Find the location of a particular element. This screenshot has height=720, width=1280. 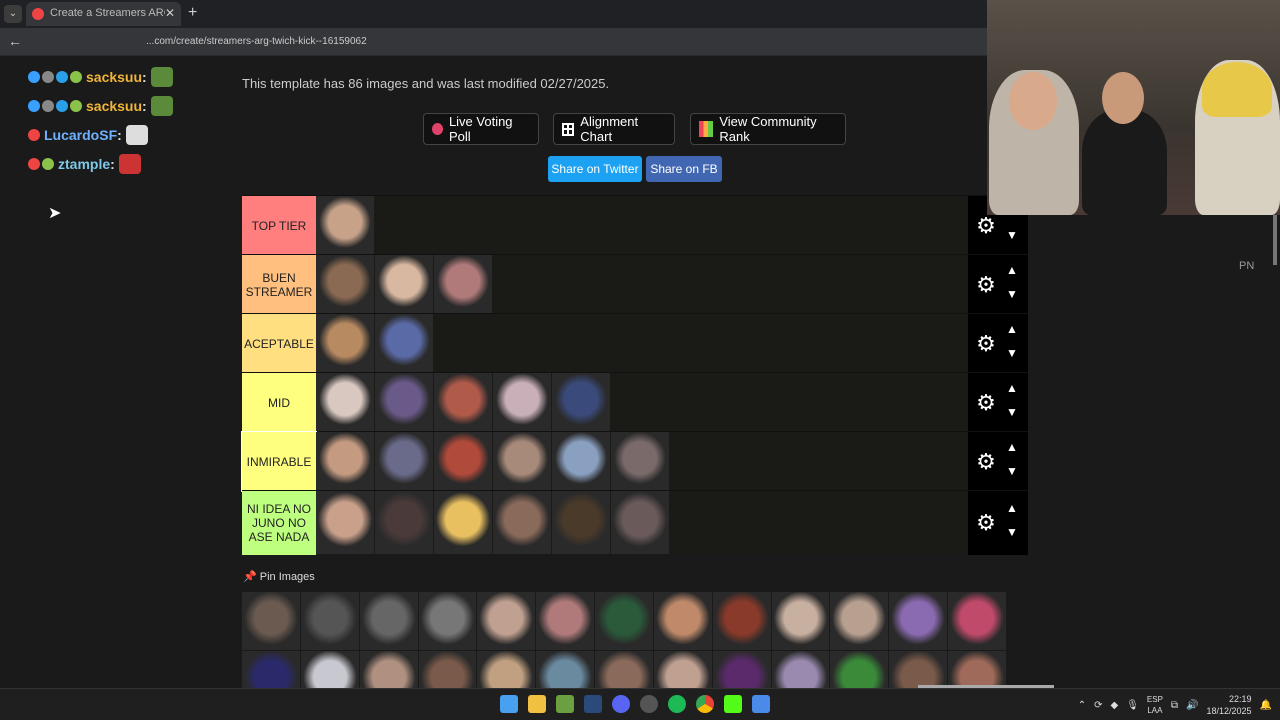

alignment-chart-button: Alignment Chart is located at coordinates (614, 129).